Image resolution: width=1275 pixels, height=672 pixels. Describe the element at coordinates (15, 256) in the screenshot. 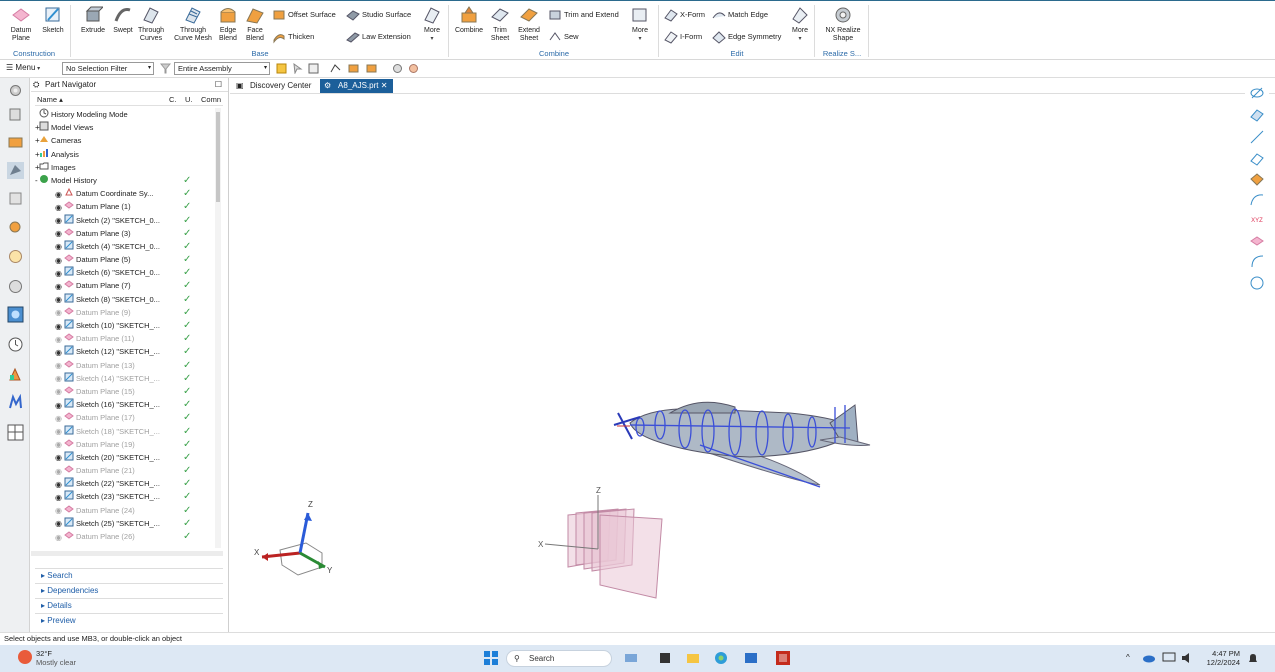

I see `web-browser-icon` at that location.